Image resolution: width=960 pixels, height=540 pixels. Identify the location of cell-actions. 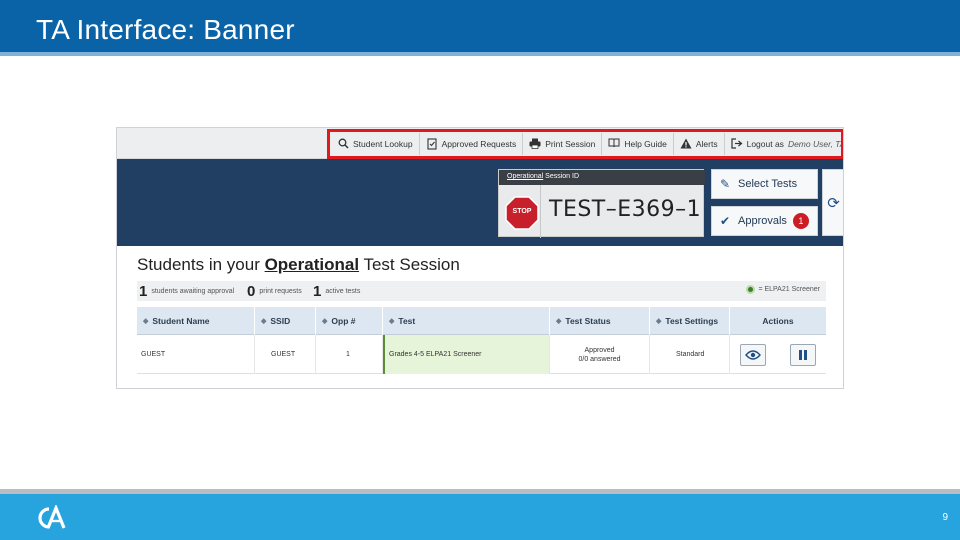
(778, 354).